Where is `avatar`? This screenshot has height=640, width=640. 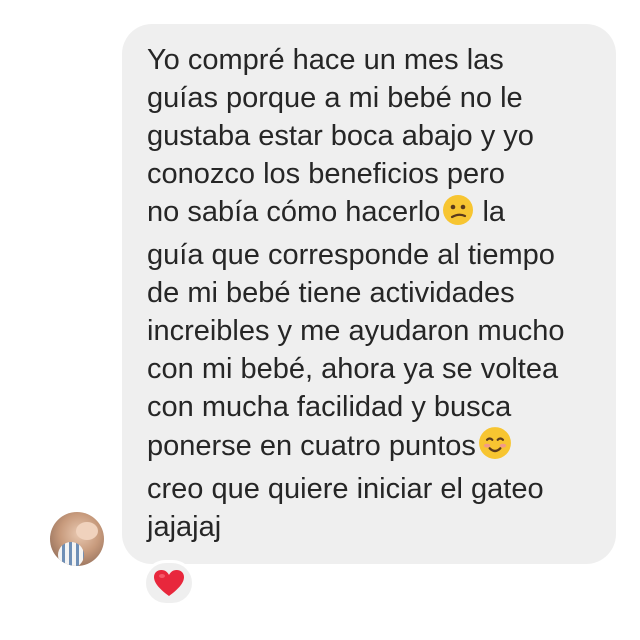
avatar is located at coordinates (77, 539).